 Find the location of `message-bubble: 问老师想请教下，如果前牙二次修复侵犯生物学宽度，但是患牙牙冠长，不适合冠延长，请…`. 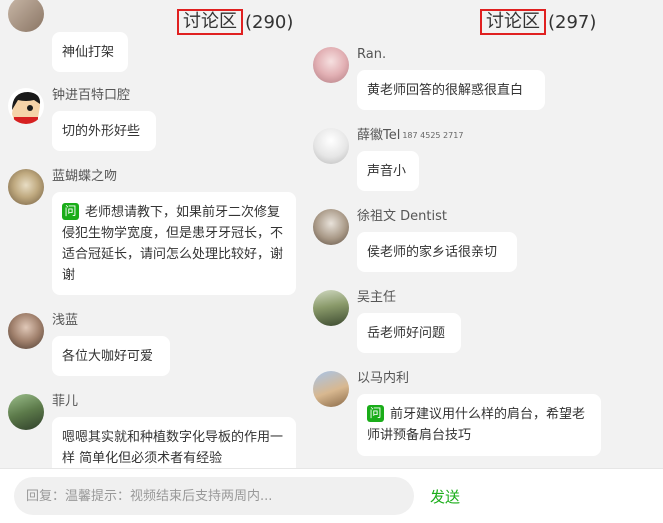

message-bubble: 问老师想请教下，如果前牙二次修复侵犯生物学宽度，但是患牙牙冠长，不适合冠延长，请… is located at coordinates (174, 243).